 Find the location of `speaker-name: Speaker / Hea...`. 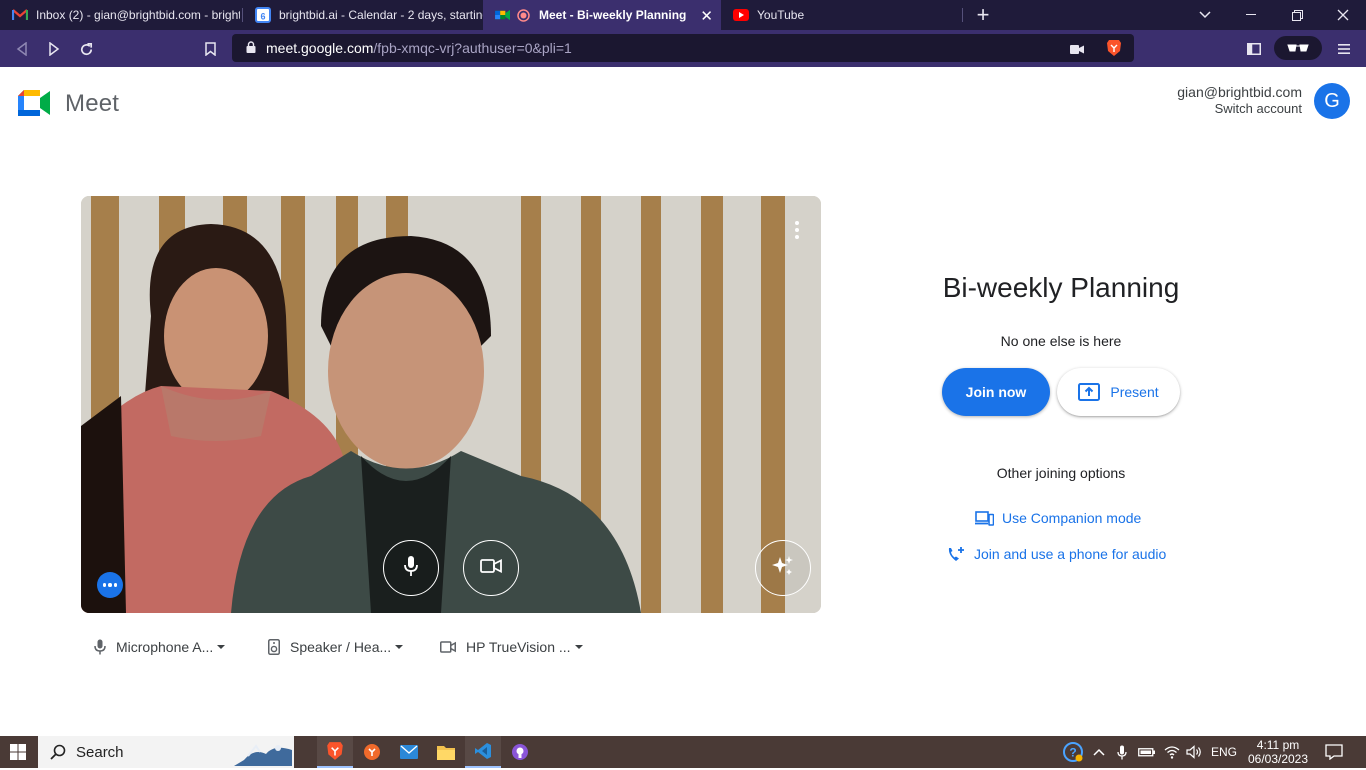

speaker-name: Speaker / Hea... is located at coordinates (341, 647).